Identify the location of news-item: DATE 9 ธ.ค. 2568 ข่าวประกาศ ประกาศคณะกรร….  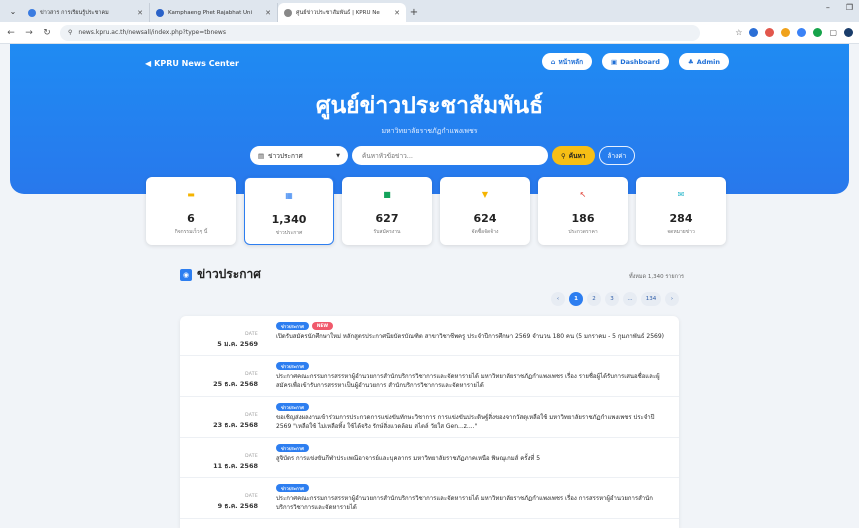
(429, 498).